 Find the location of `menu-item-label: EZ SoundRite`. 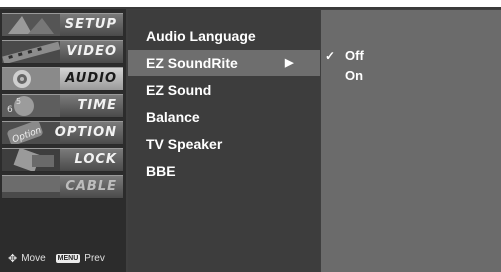

menu-item-label: EZ SoundRite is located at coordinates (192, 63).